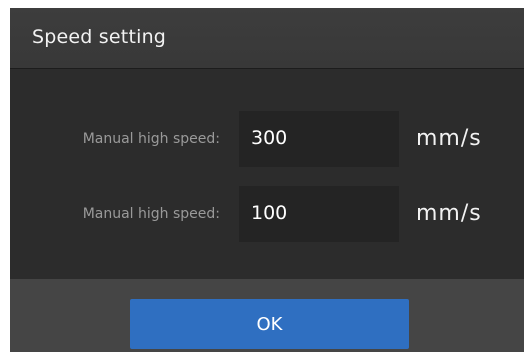 The width and height of the screenshot is (530, 360). I want to click on ok-button: OK, so click(269, 324).